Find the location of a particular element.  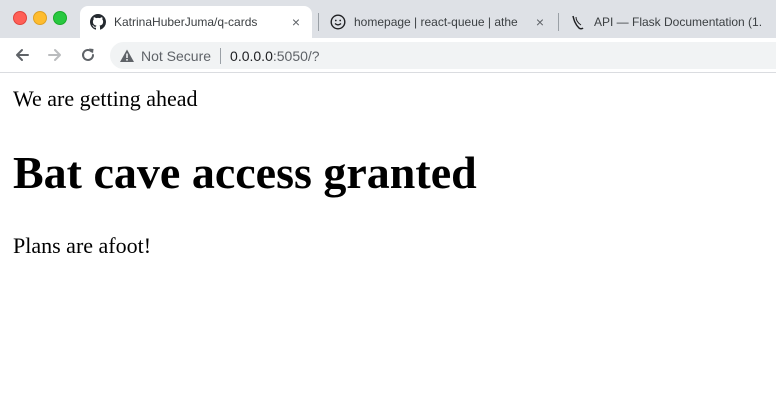

tab-flask-docs: API — Flask Documentation (1. is located at coordinates (668, 22).